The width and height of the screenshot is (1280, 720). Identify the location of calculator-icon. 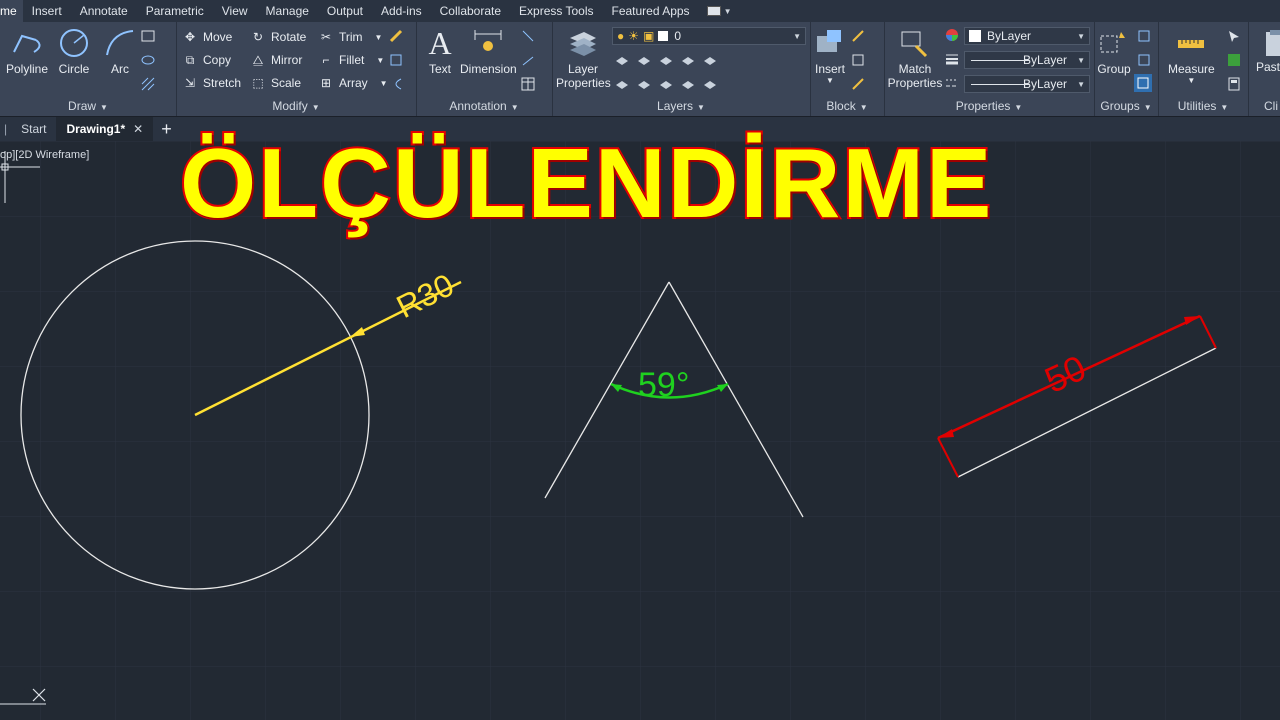
(1234, 84).